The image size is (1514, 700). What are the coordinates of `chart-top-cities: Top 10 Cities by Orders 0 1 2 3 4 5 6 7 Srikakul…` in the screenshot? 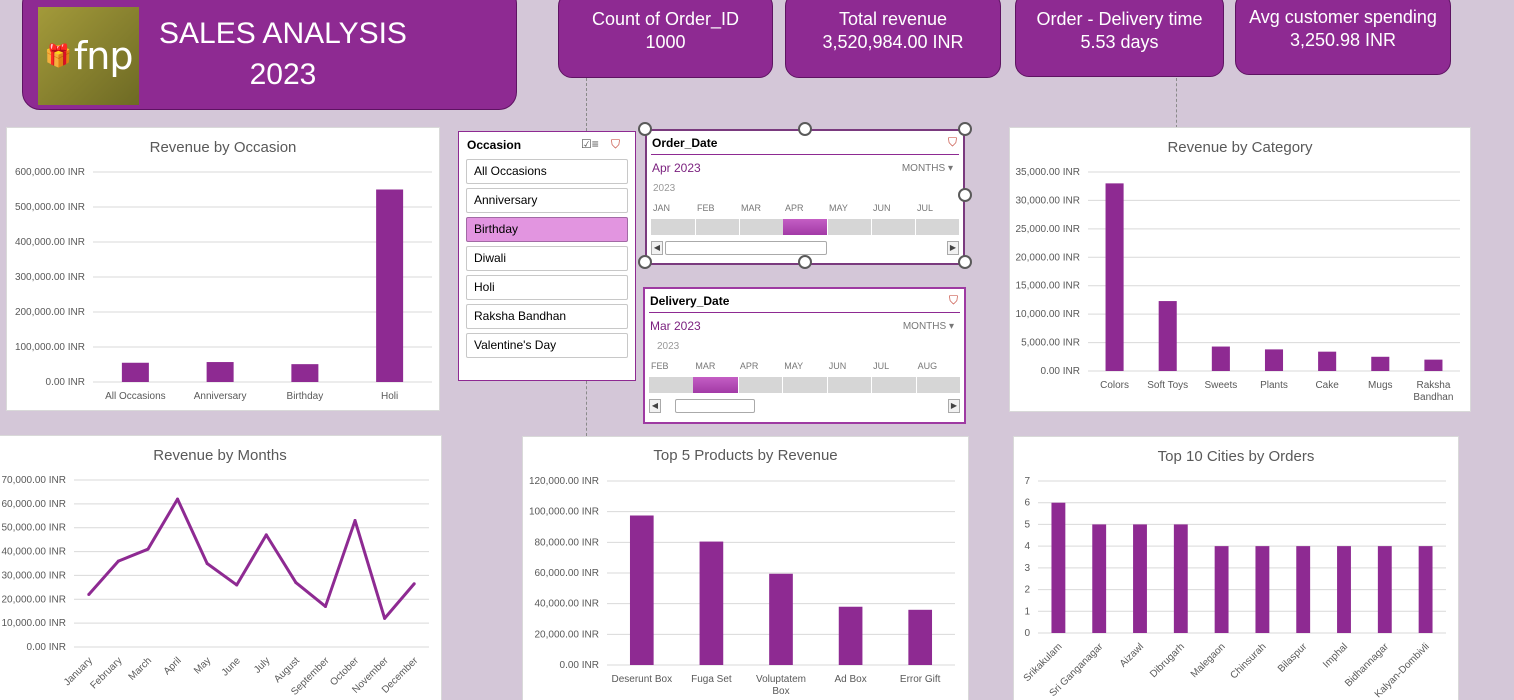 It's located at (1236, 568).